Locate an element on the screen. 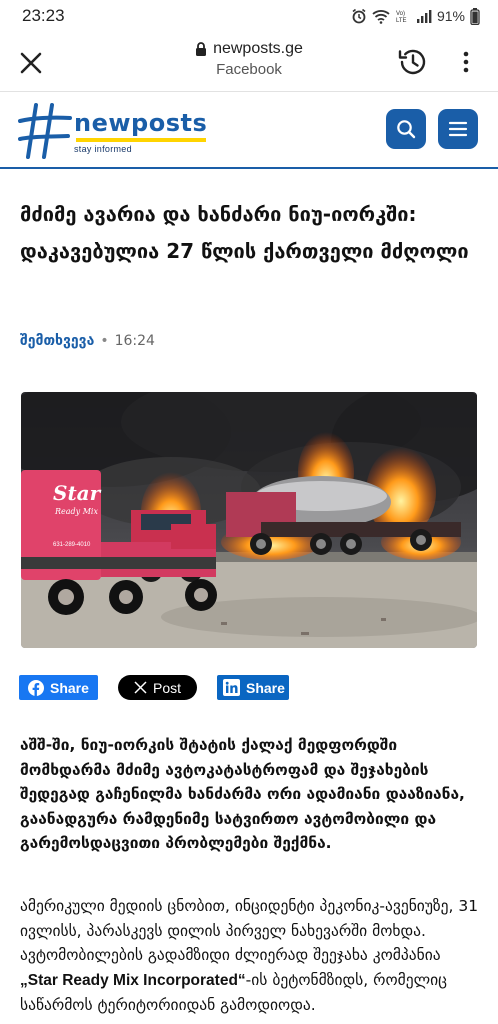  hamburger-menu-button is located at coordinates (458, 129).